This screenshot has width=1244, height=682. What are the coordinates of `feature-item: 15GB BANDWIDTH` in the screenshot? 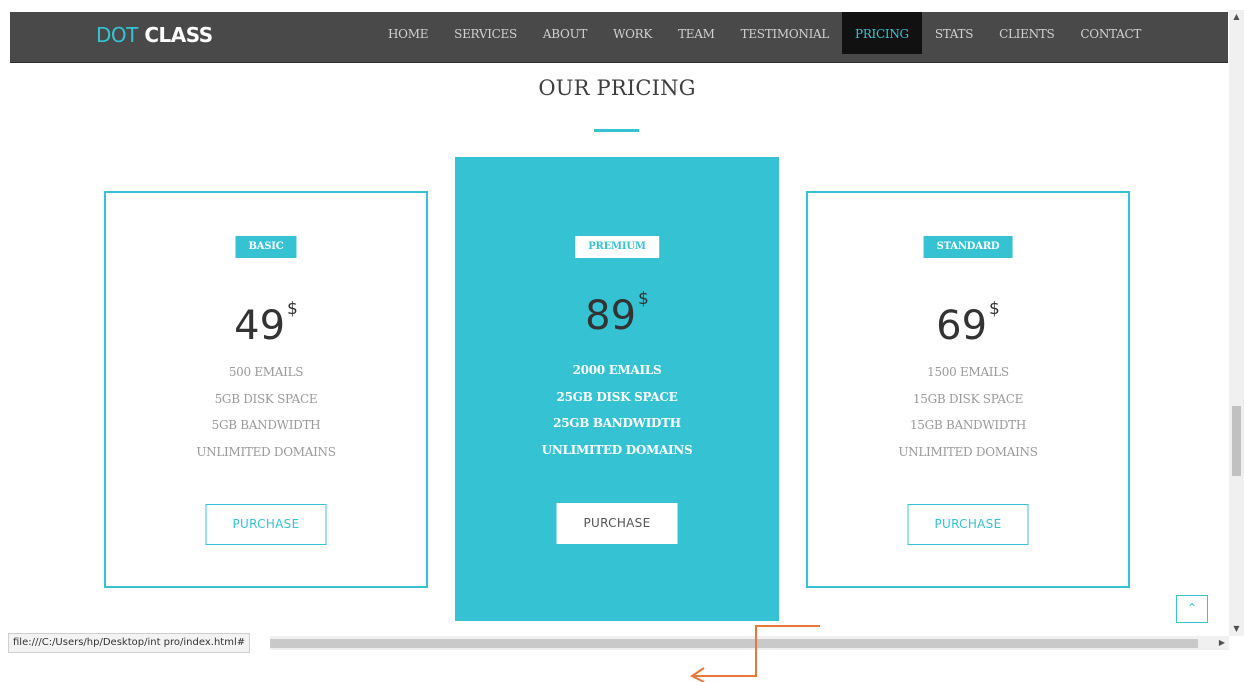 It's located at (968, 425).